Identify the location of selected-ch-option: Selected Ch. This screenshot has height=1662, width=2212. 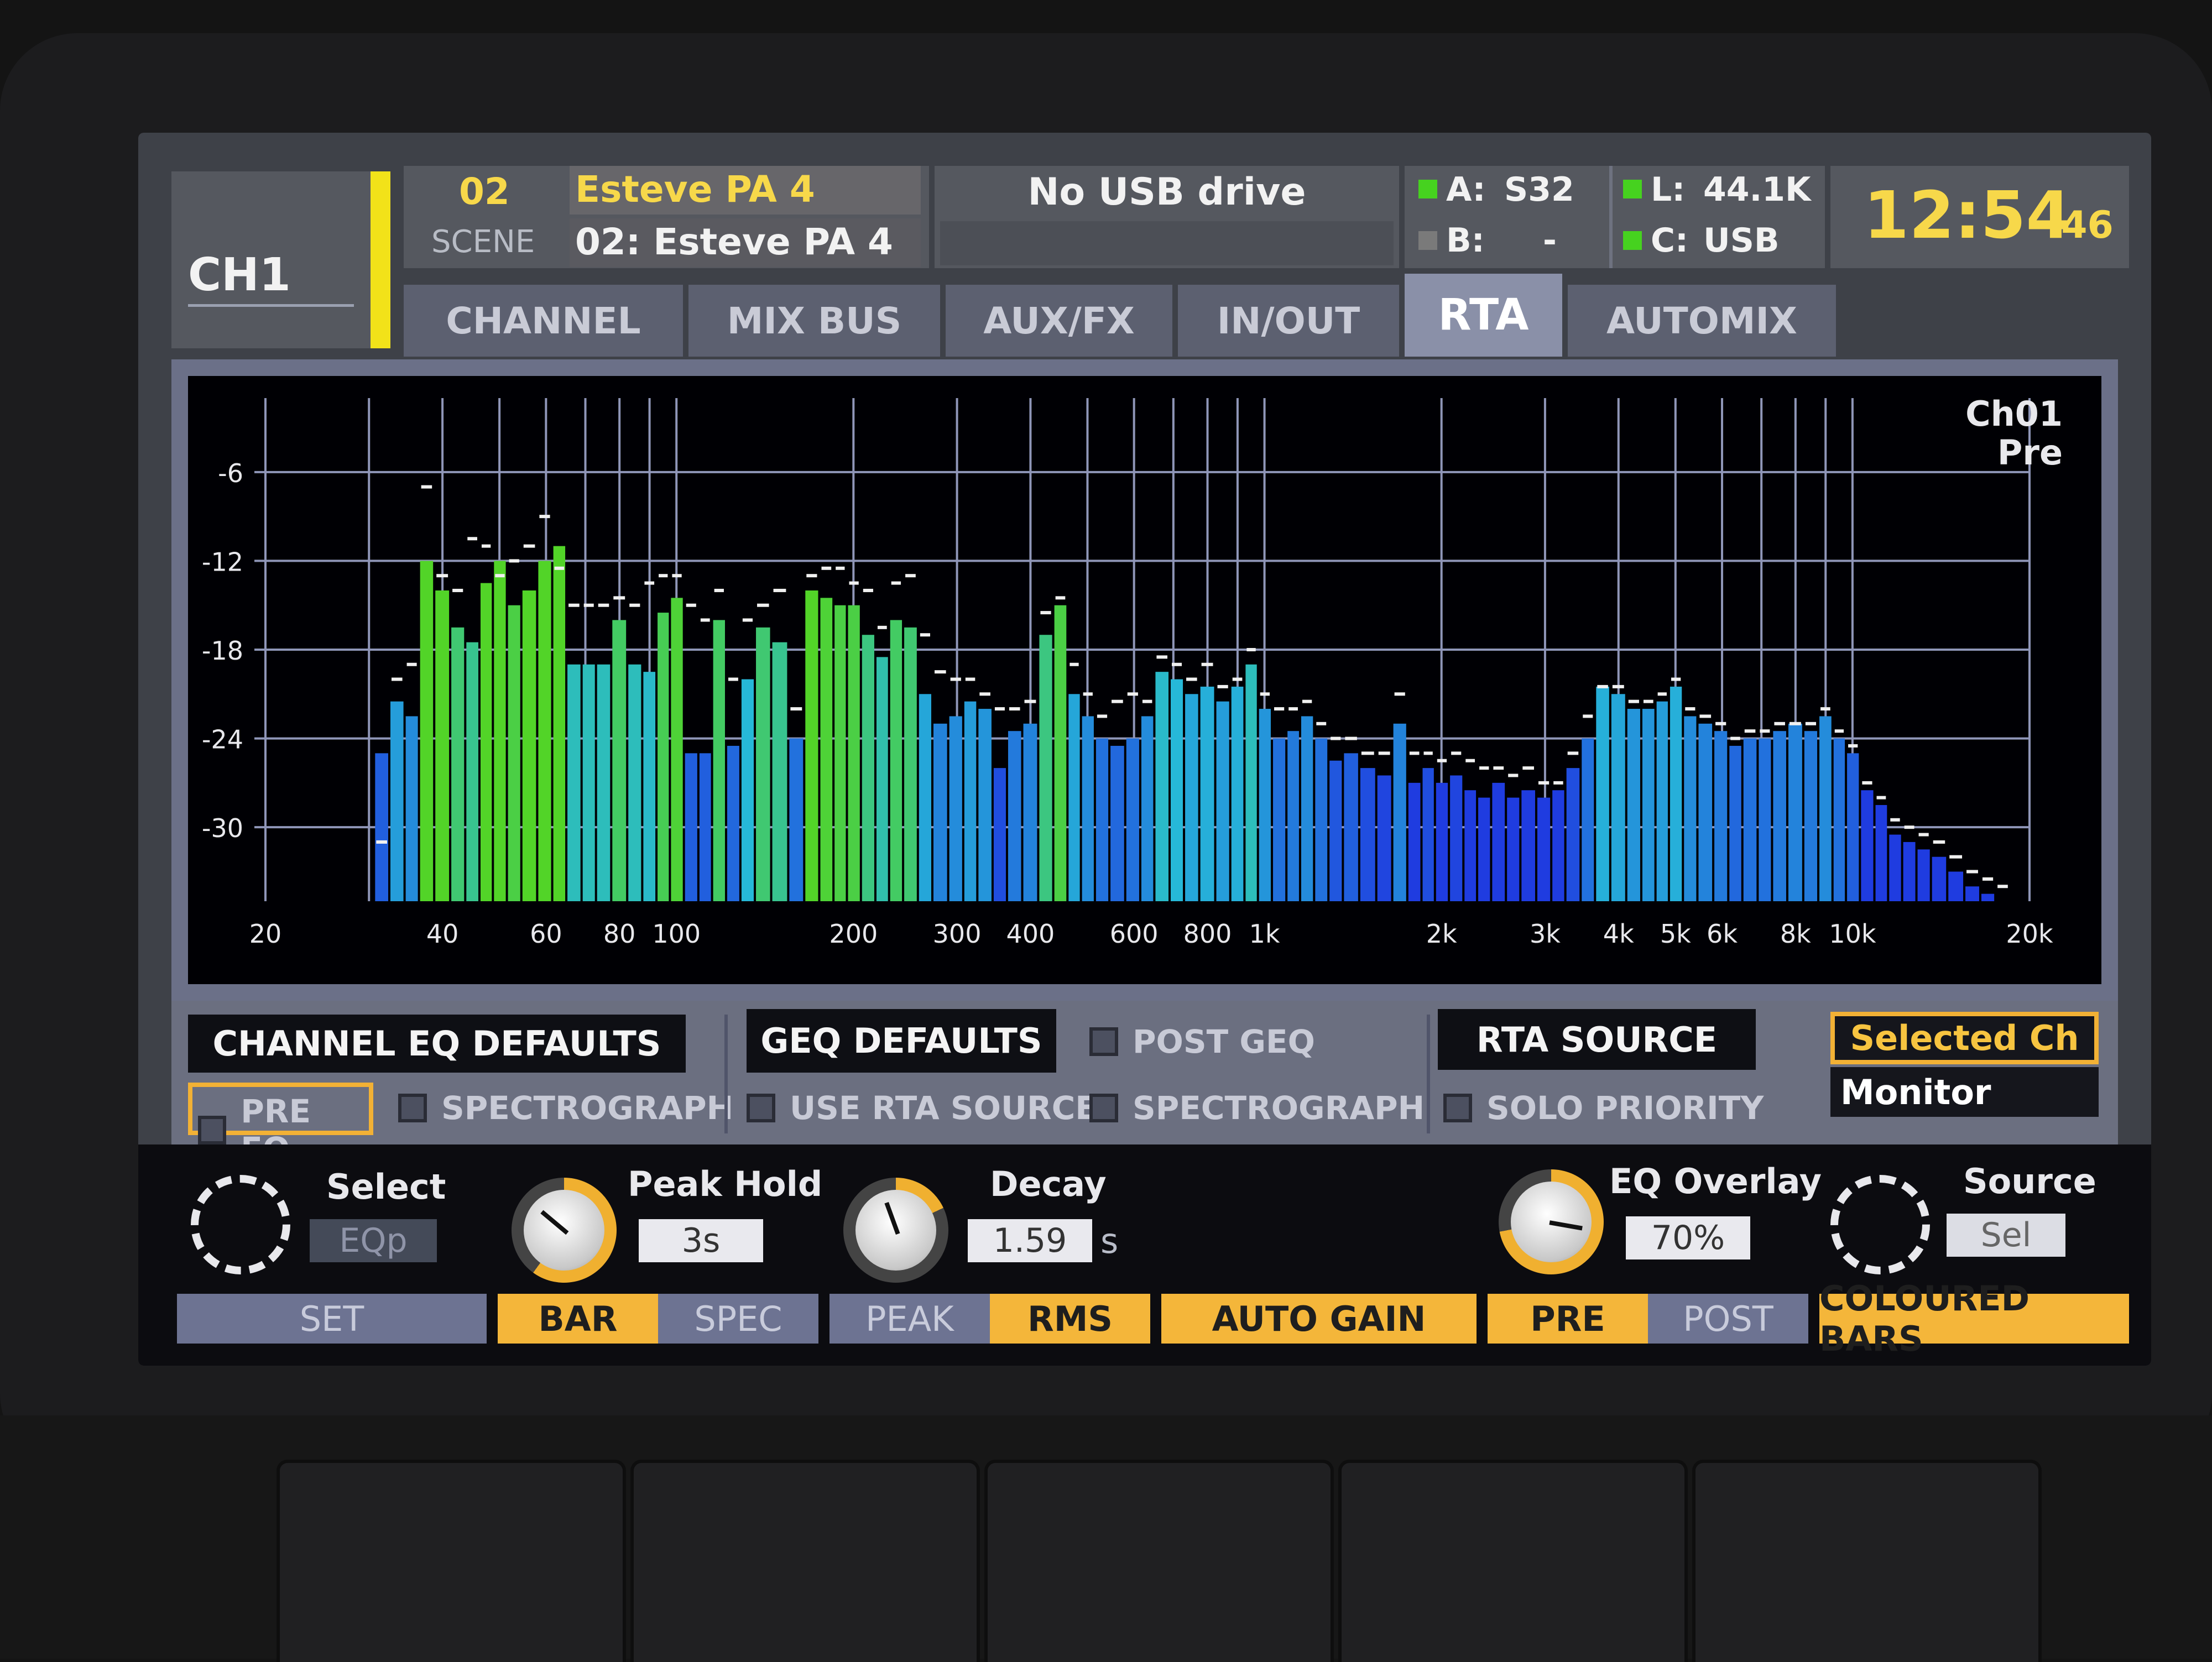
(1965, 1038).